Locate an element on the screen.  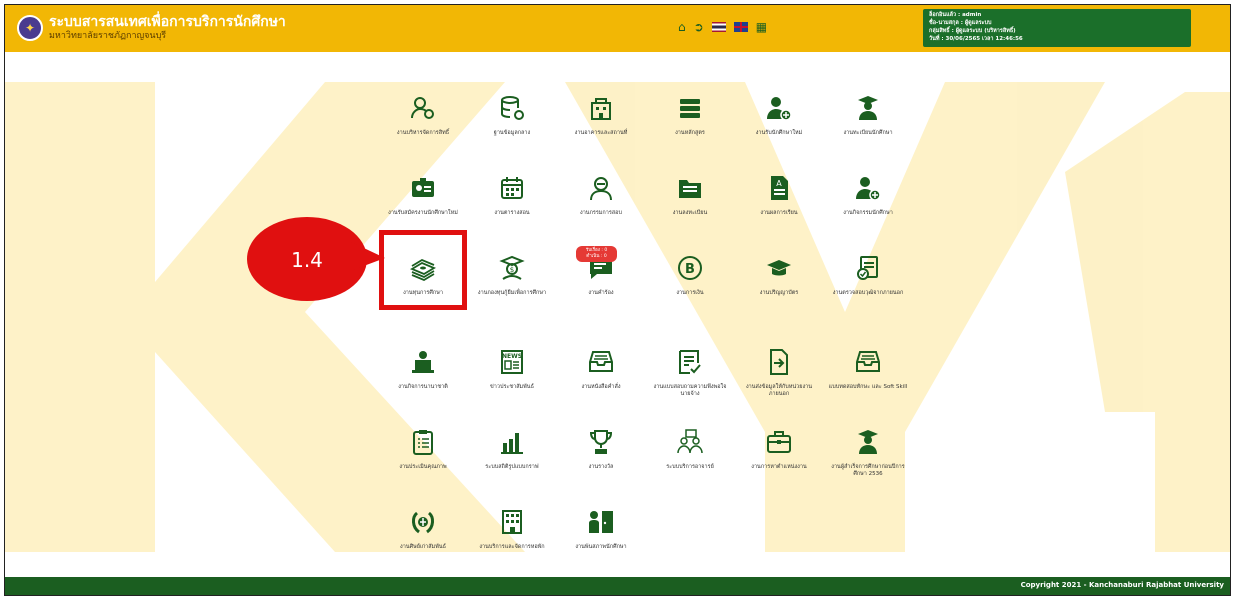
menu-tile: งานรับนักศึกษาใหม่ is located at coordinates (779, 129).